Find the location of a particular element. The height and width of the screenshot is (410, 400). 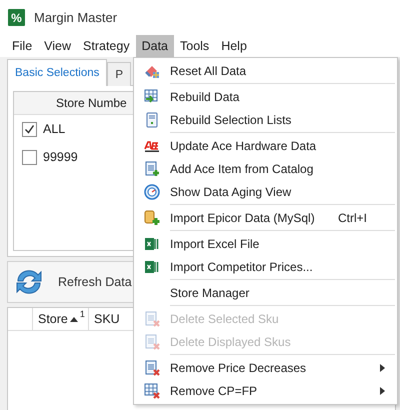

menu-item: Remove Price Decreases is located at coordinates (265, 367).